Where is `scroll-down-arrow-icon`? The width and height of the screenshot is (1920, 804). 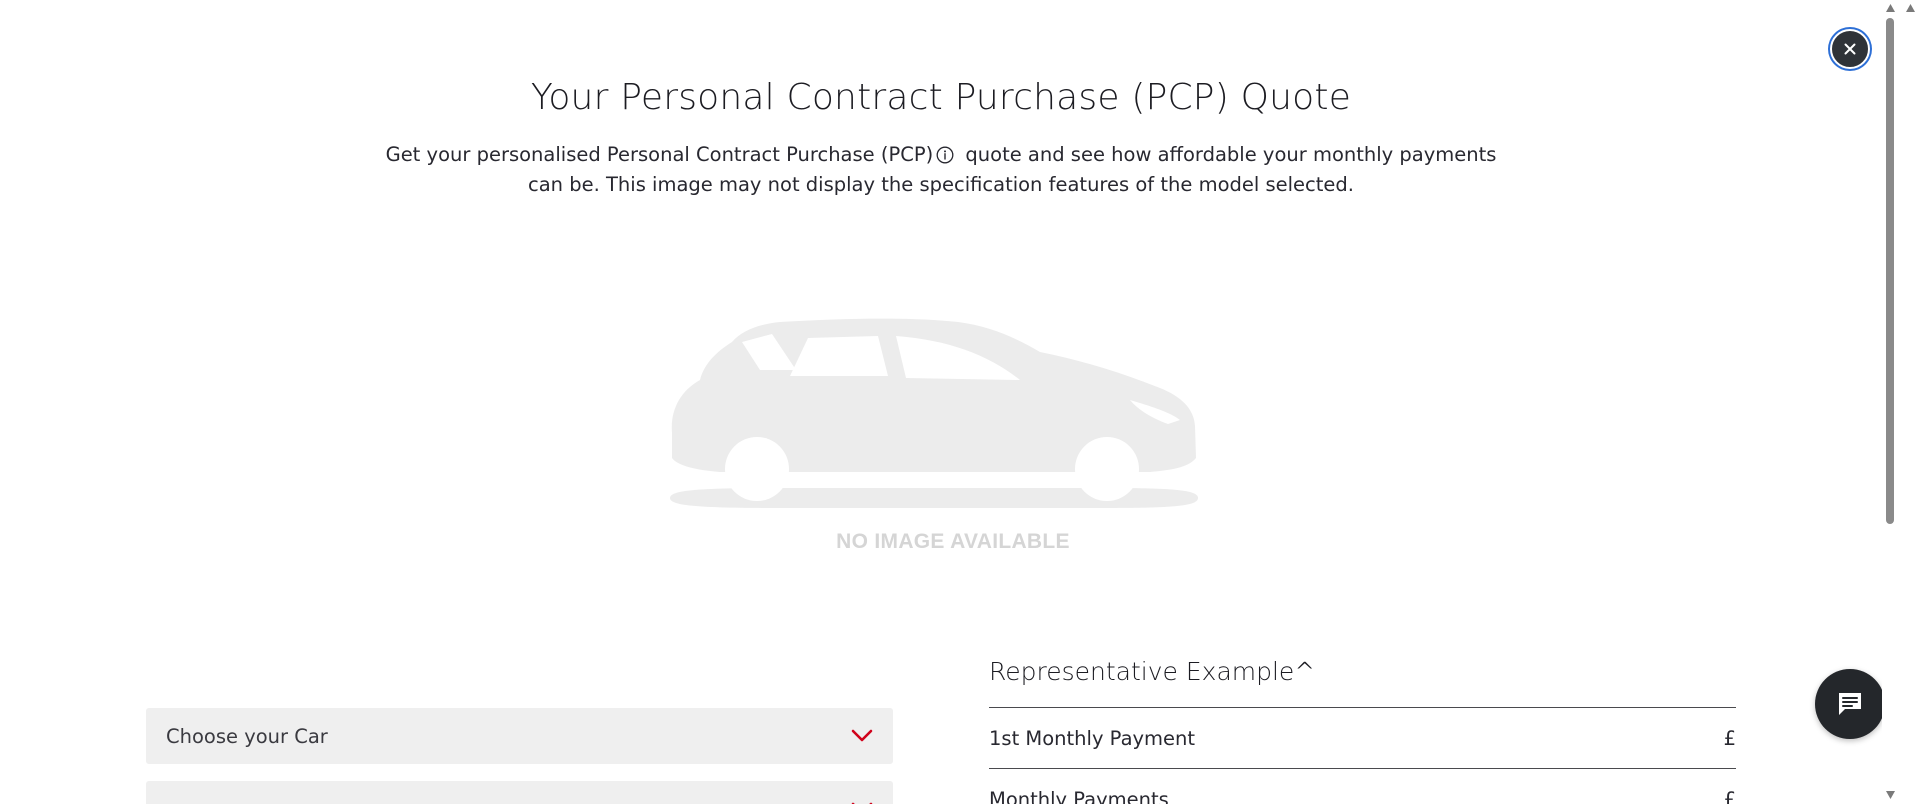 scroll-down-arrow-icon is located at coordinates (1890, 795).